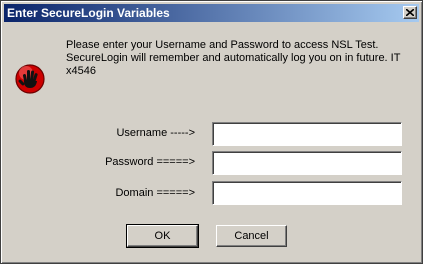 Image resolution: width=423 pixels, height=264 pixels. I want to click on message-line: x4546, so click(81, 71).